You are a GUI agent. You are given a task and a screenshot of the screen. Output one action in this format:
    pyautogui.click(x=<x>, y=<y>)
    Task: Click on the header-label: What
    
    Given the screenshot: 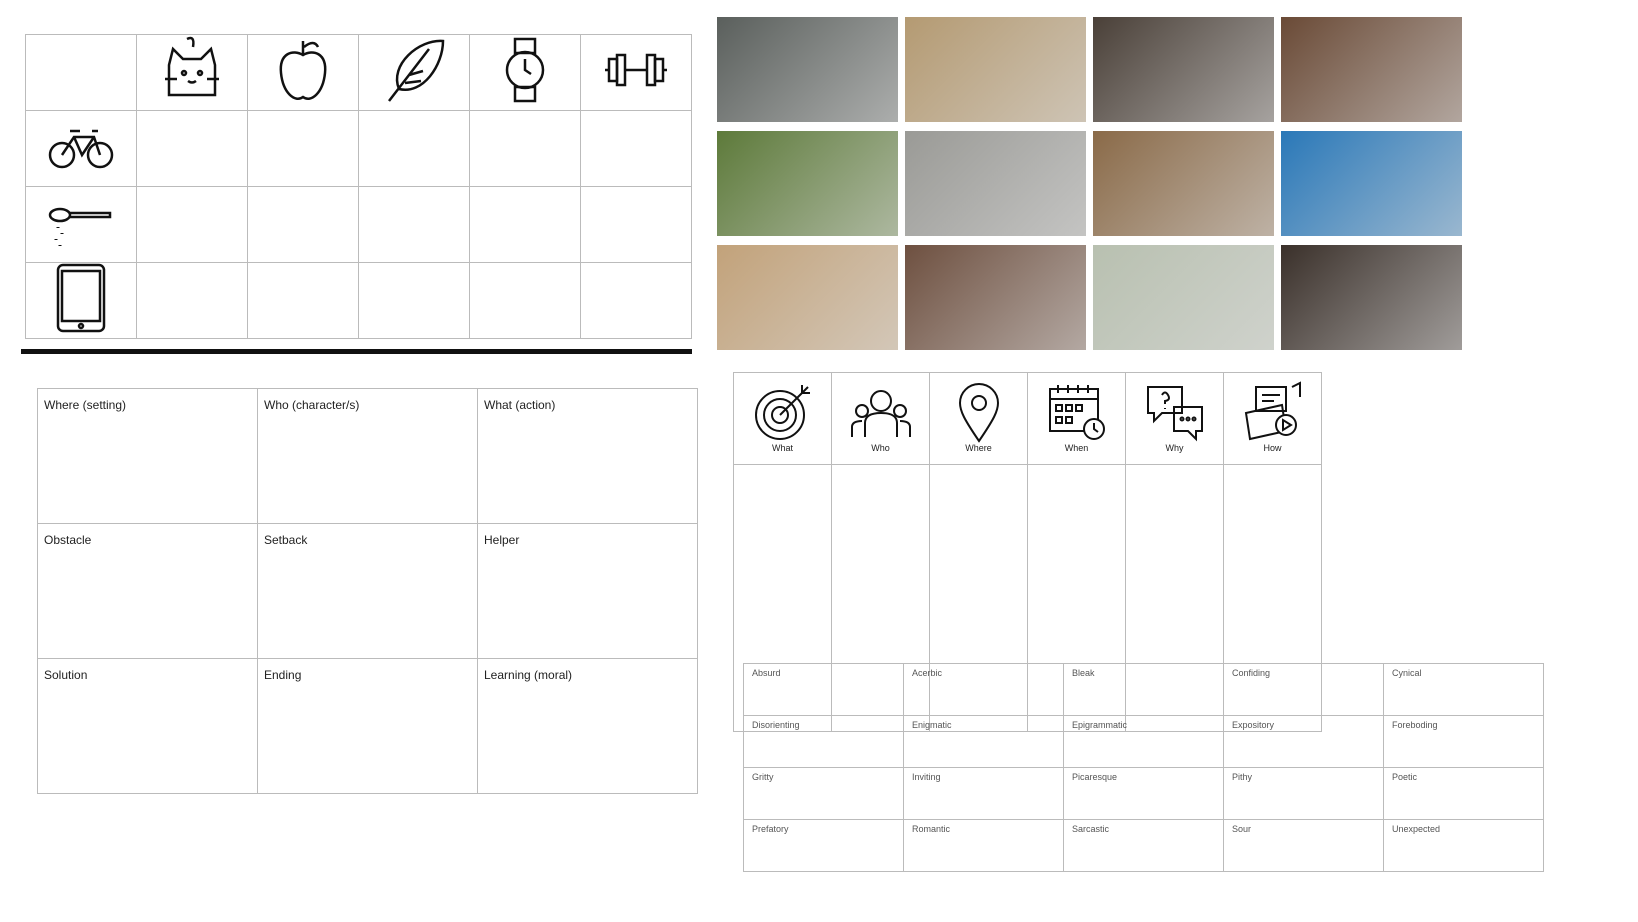 What is the action you would take?
    pyautogui.click(x=782, y=448)
    